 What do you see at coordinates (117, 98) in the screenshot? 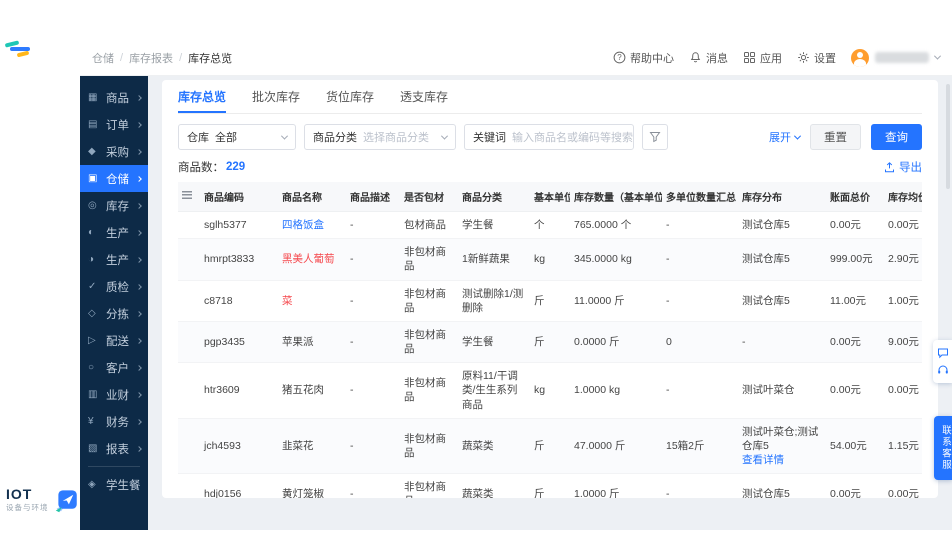
I see `sidebar-item-label: 商品` at bounding box center [117, 98].